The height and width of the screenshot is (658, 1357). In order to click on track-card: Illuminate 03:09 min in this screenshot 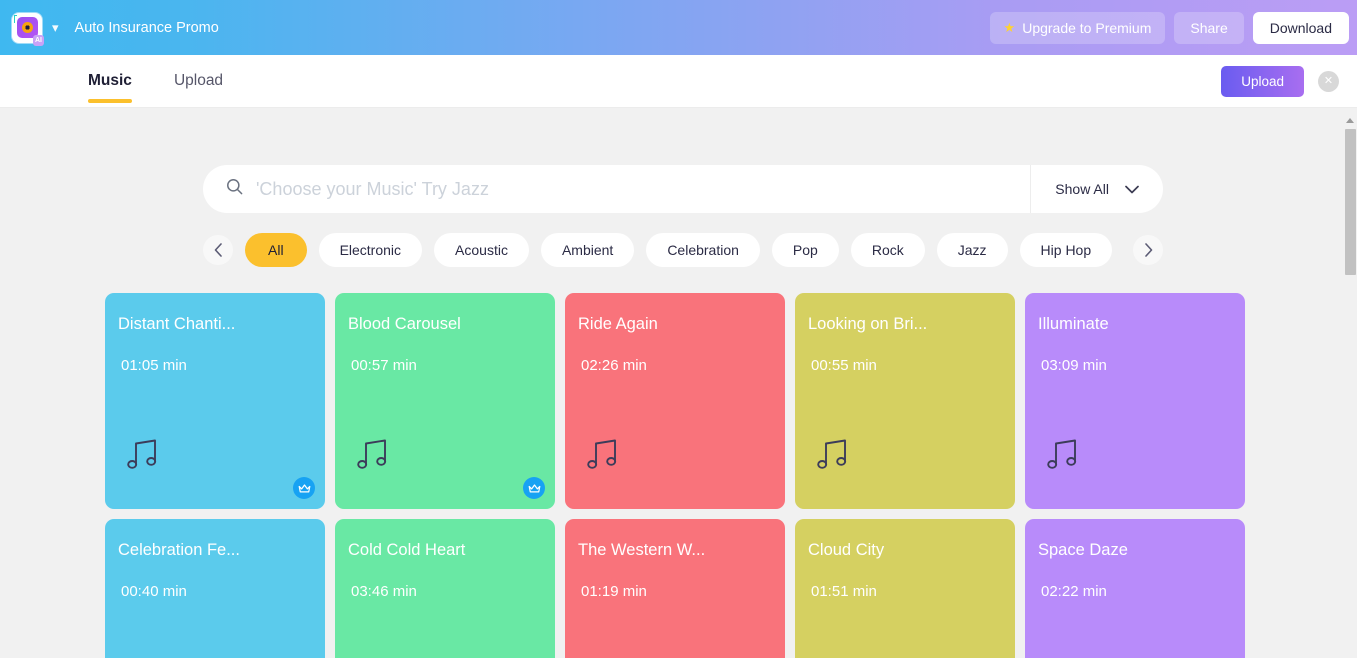, I will do `click(1135, 401)`.